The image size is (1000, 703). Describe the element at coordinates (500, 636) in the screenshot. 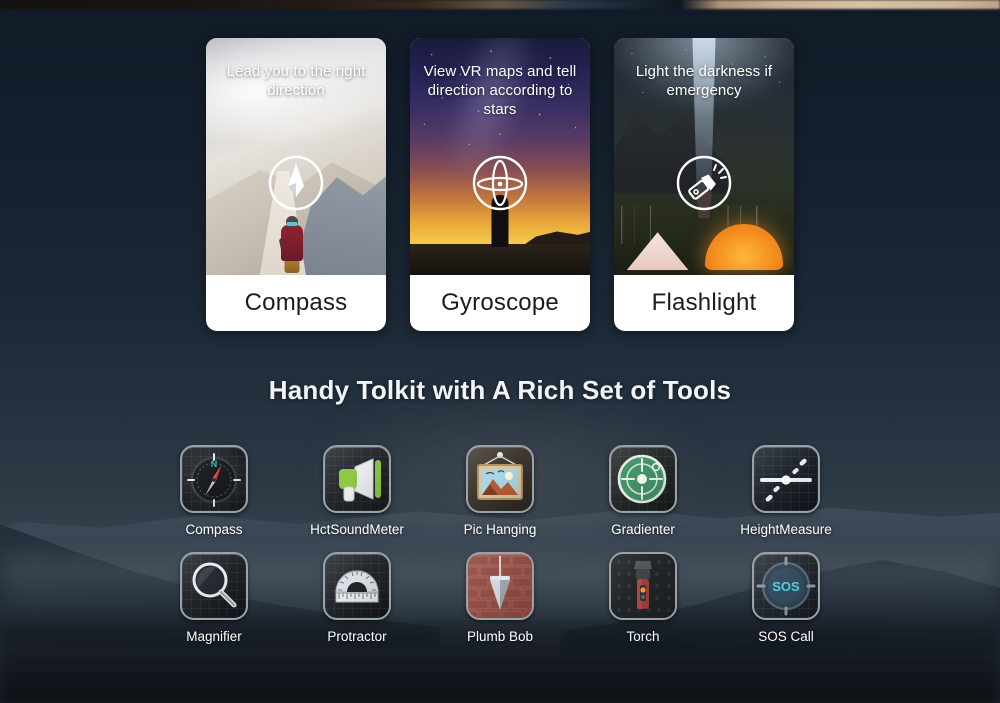

I see `tool-label: Plumb Bob` at that location.